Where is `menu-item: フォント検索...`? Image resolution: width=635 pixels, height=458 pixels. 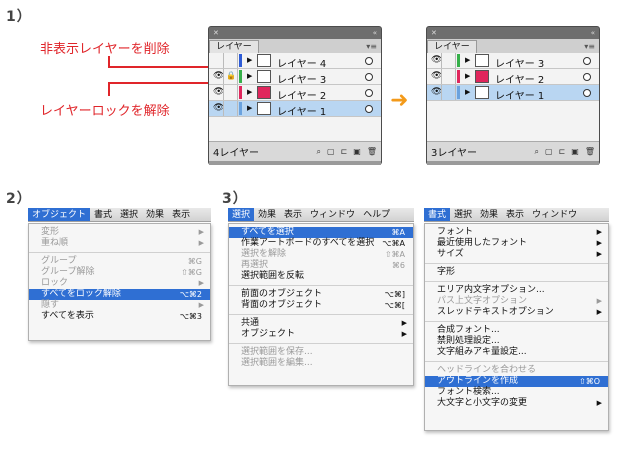
menu-item: フォント検索... is located at coordinates (516, 392).